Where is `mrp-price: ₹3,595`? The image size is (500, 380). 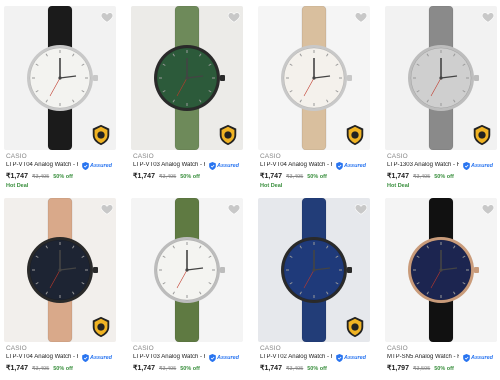 mrp-price: ₹3,595 is located at coordinates (421, 369).